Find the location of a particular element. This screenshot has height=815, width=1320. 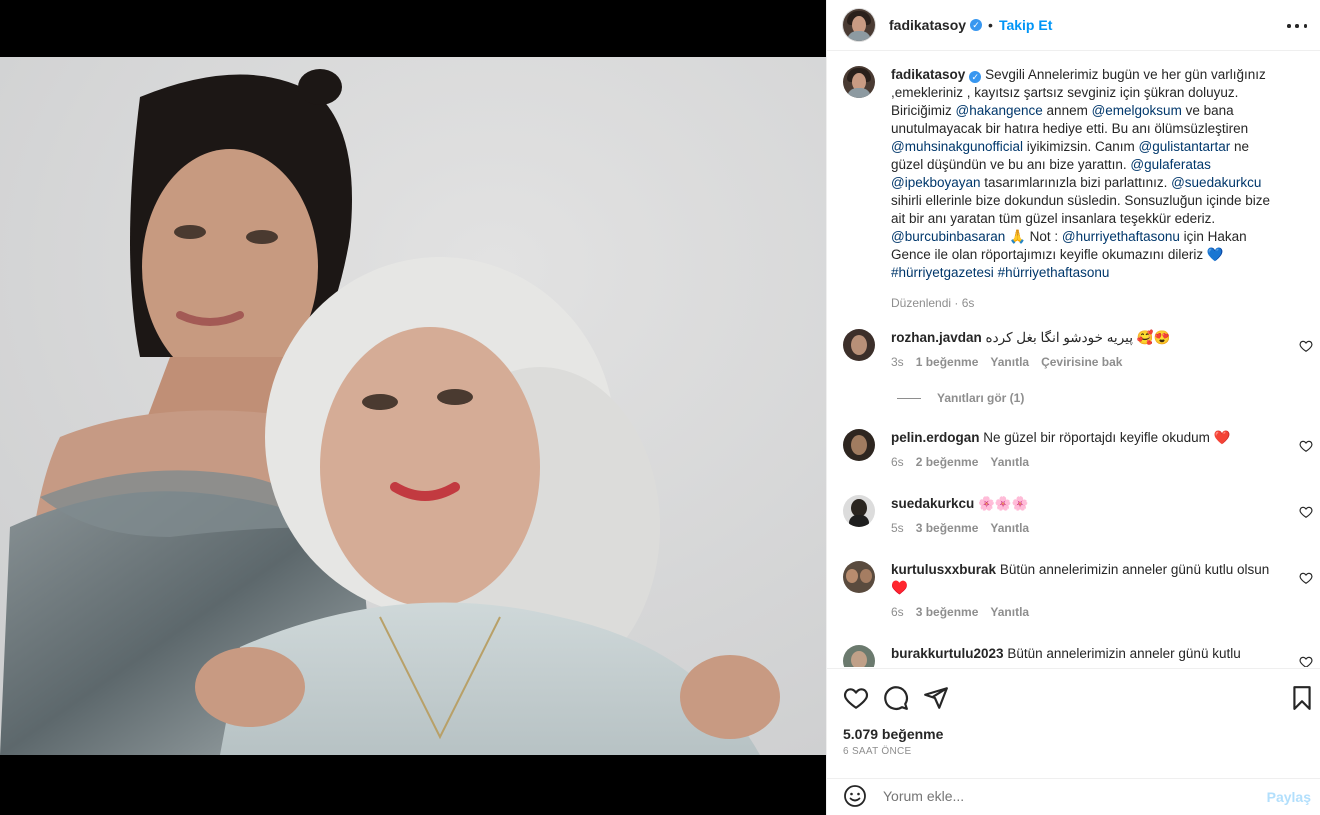

caption-mention-link: @gulaferatas is located at coordinates (1170, 164).